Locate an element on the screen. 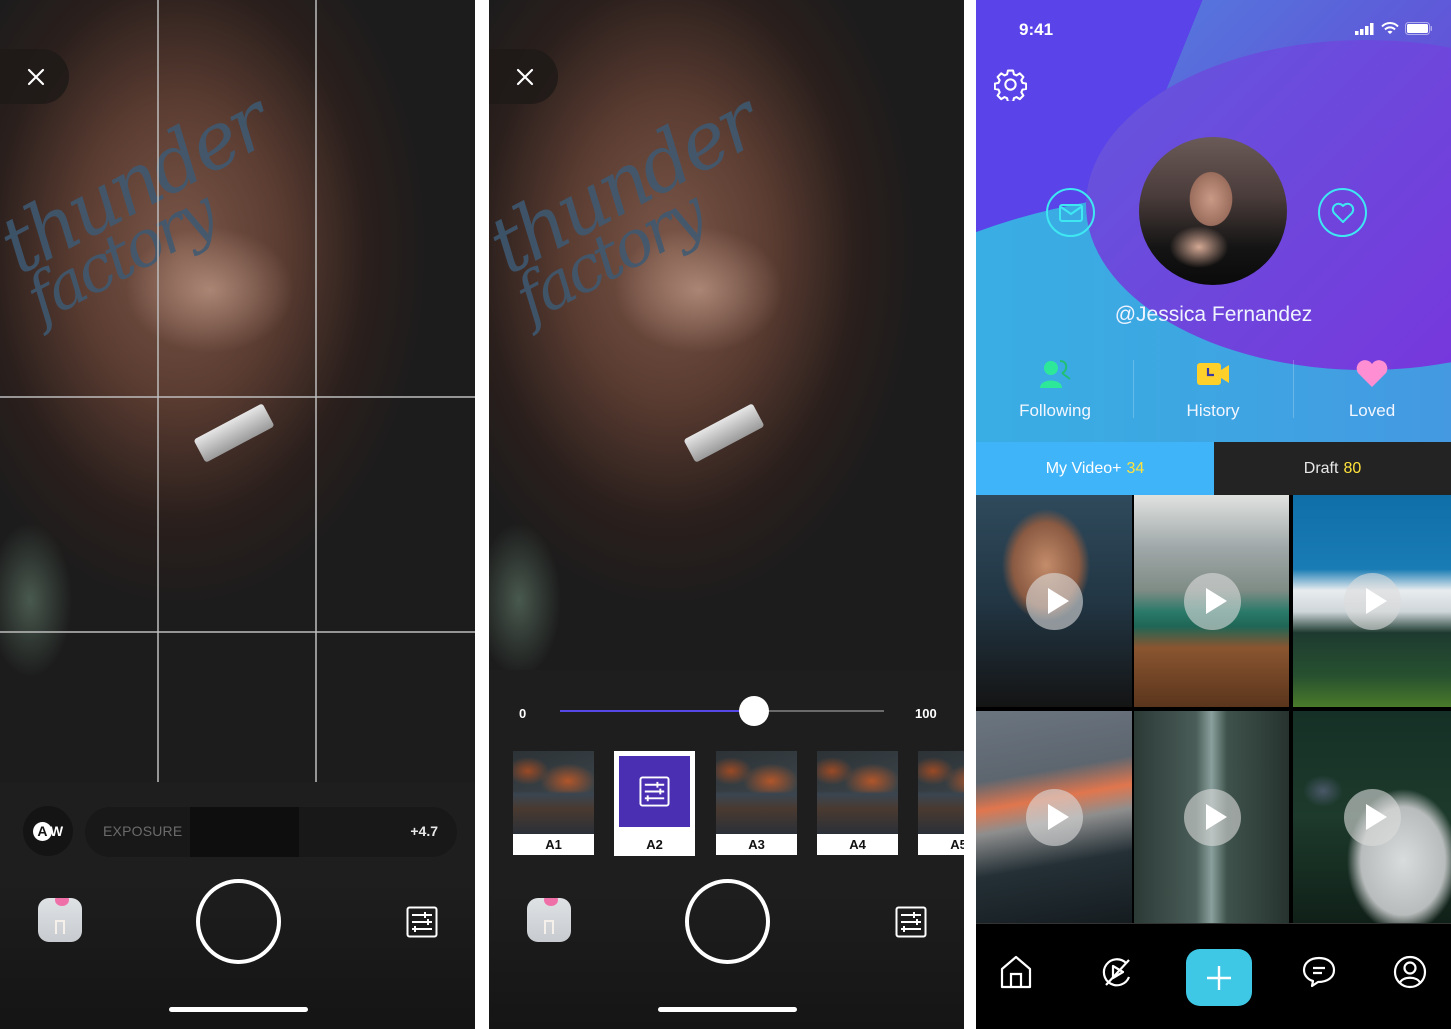 The image size is (1451, 1029). settings-button is located at coordinates (1010, 85).